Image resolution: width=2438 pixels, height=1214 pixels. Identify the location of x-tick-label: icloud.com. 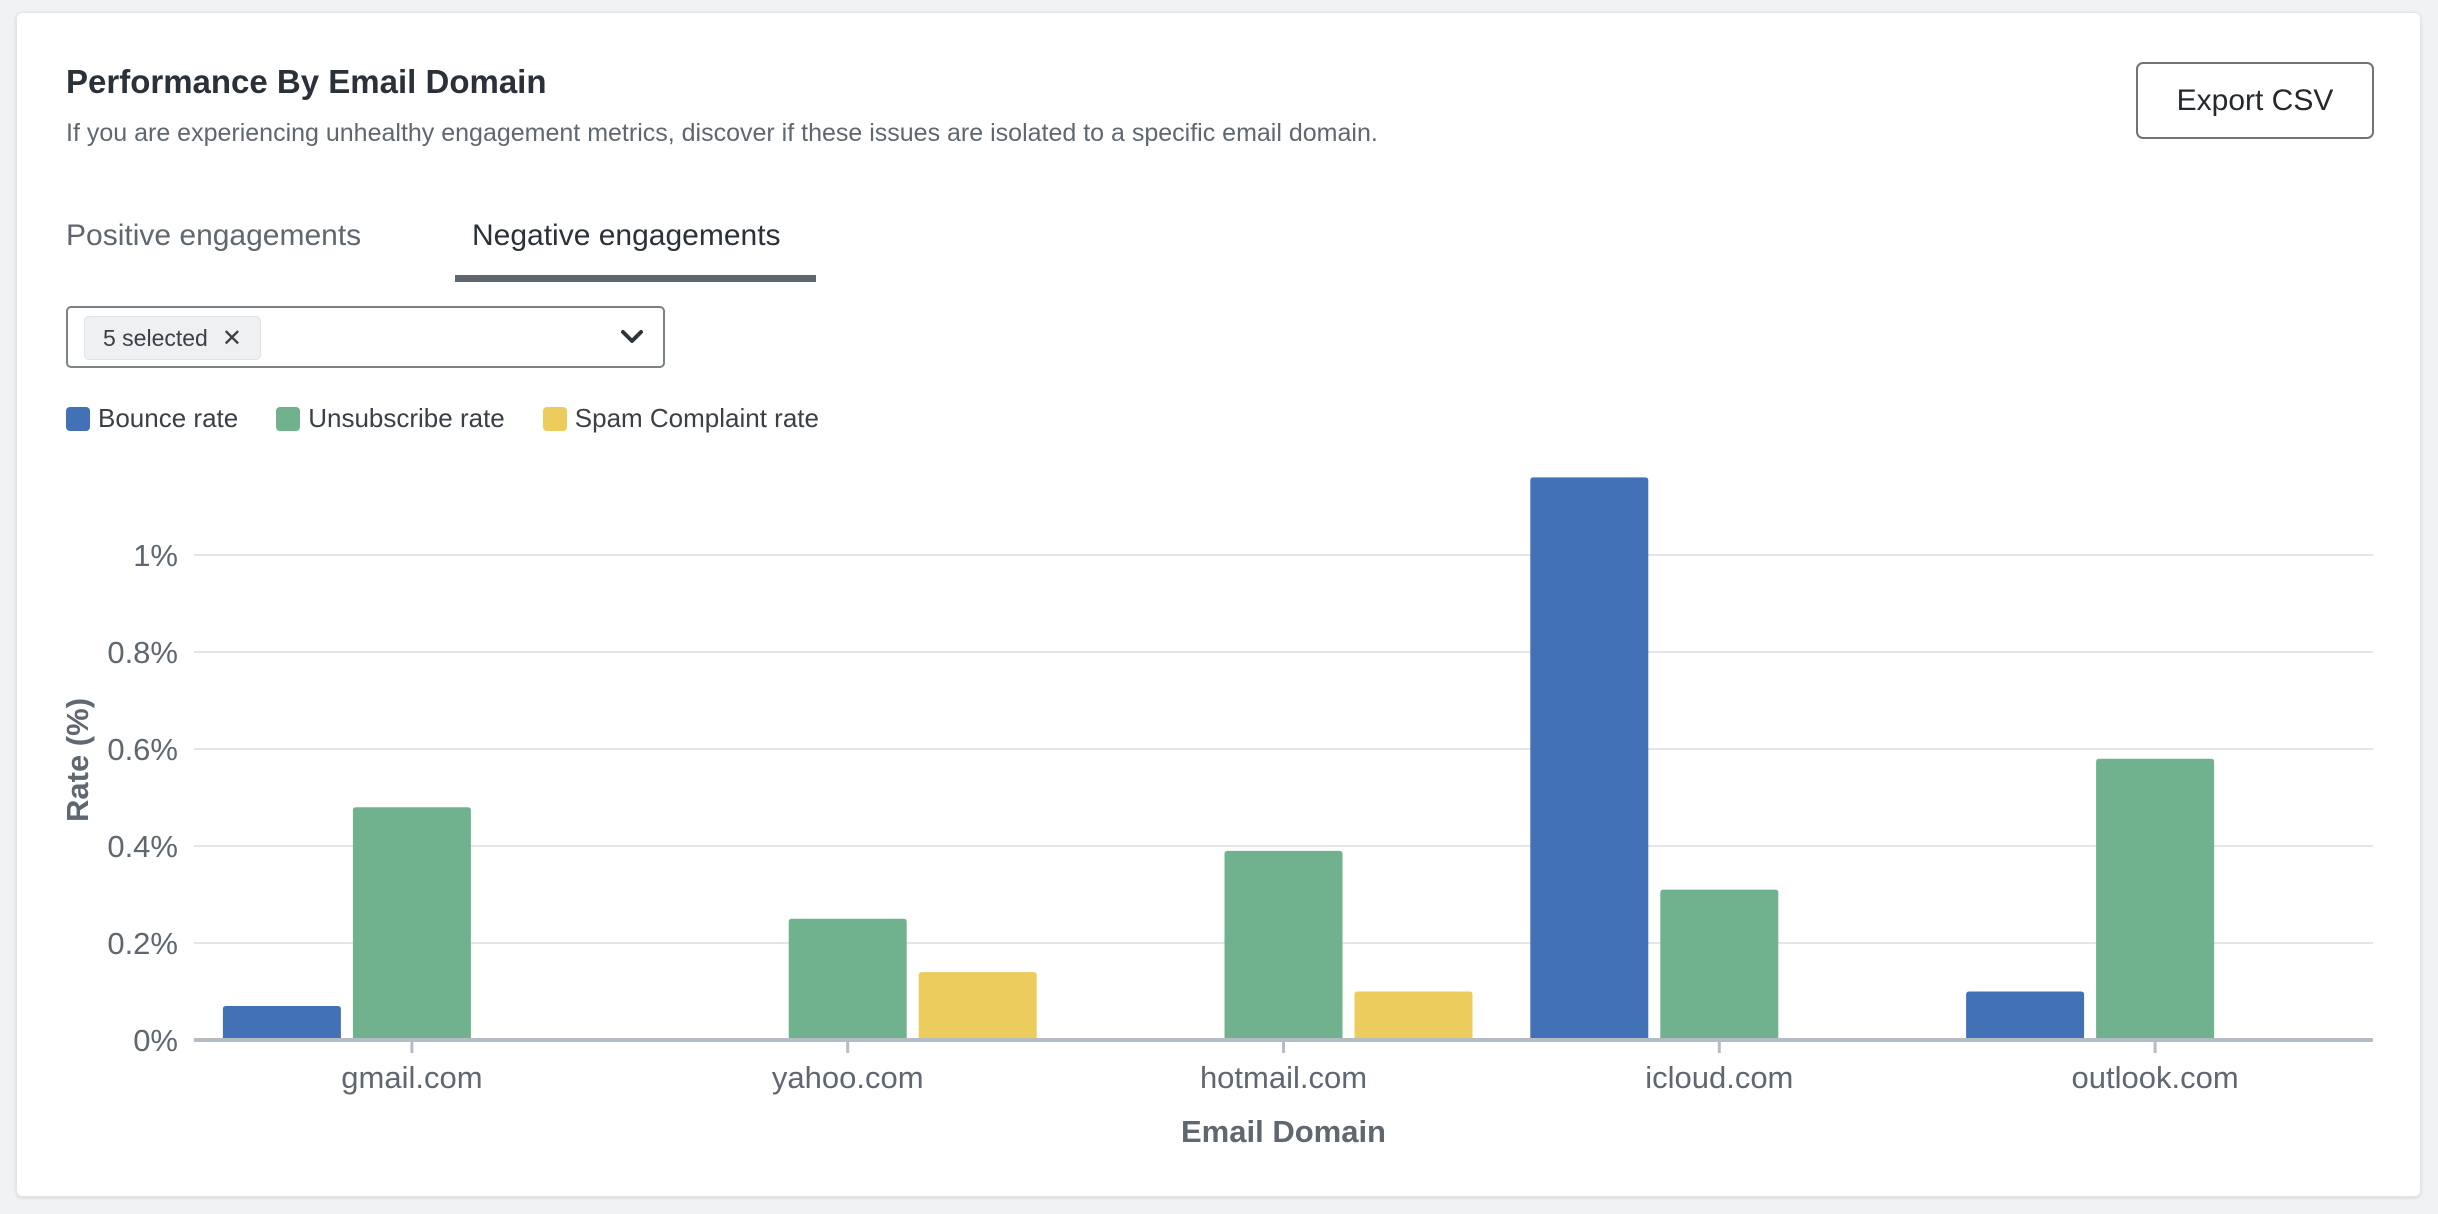
(1719, 1077).